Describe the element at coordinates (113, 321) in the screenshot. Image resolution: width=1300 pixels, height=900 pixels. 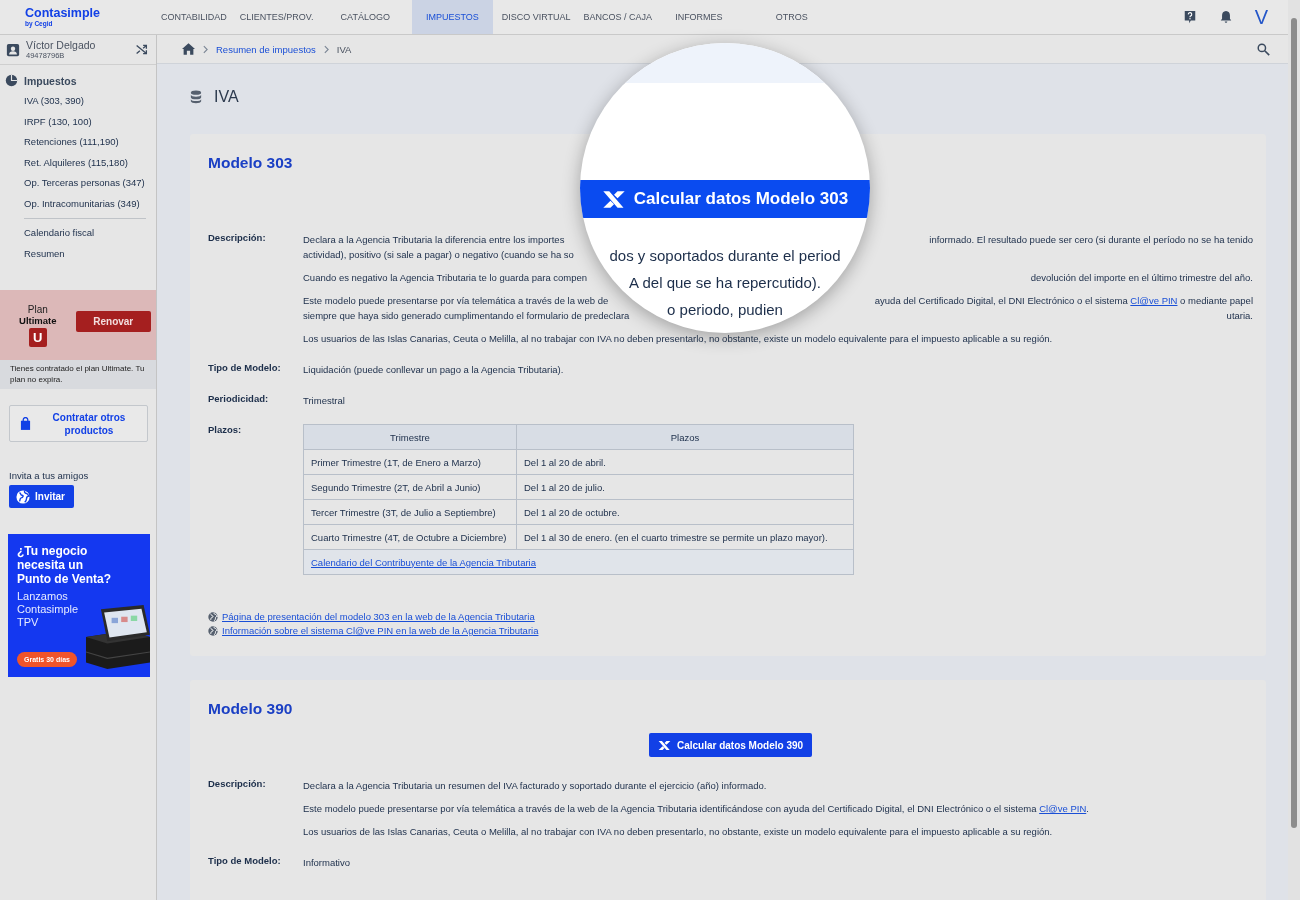
I see `renew-button: Renovar` at that location.